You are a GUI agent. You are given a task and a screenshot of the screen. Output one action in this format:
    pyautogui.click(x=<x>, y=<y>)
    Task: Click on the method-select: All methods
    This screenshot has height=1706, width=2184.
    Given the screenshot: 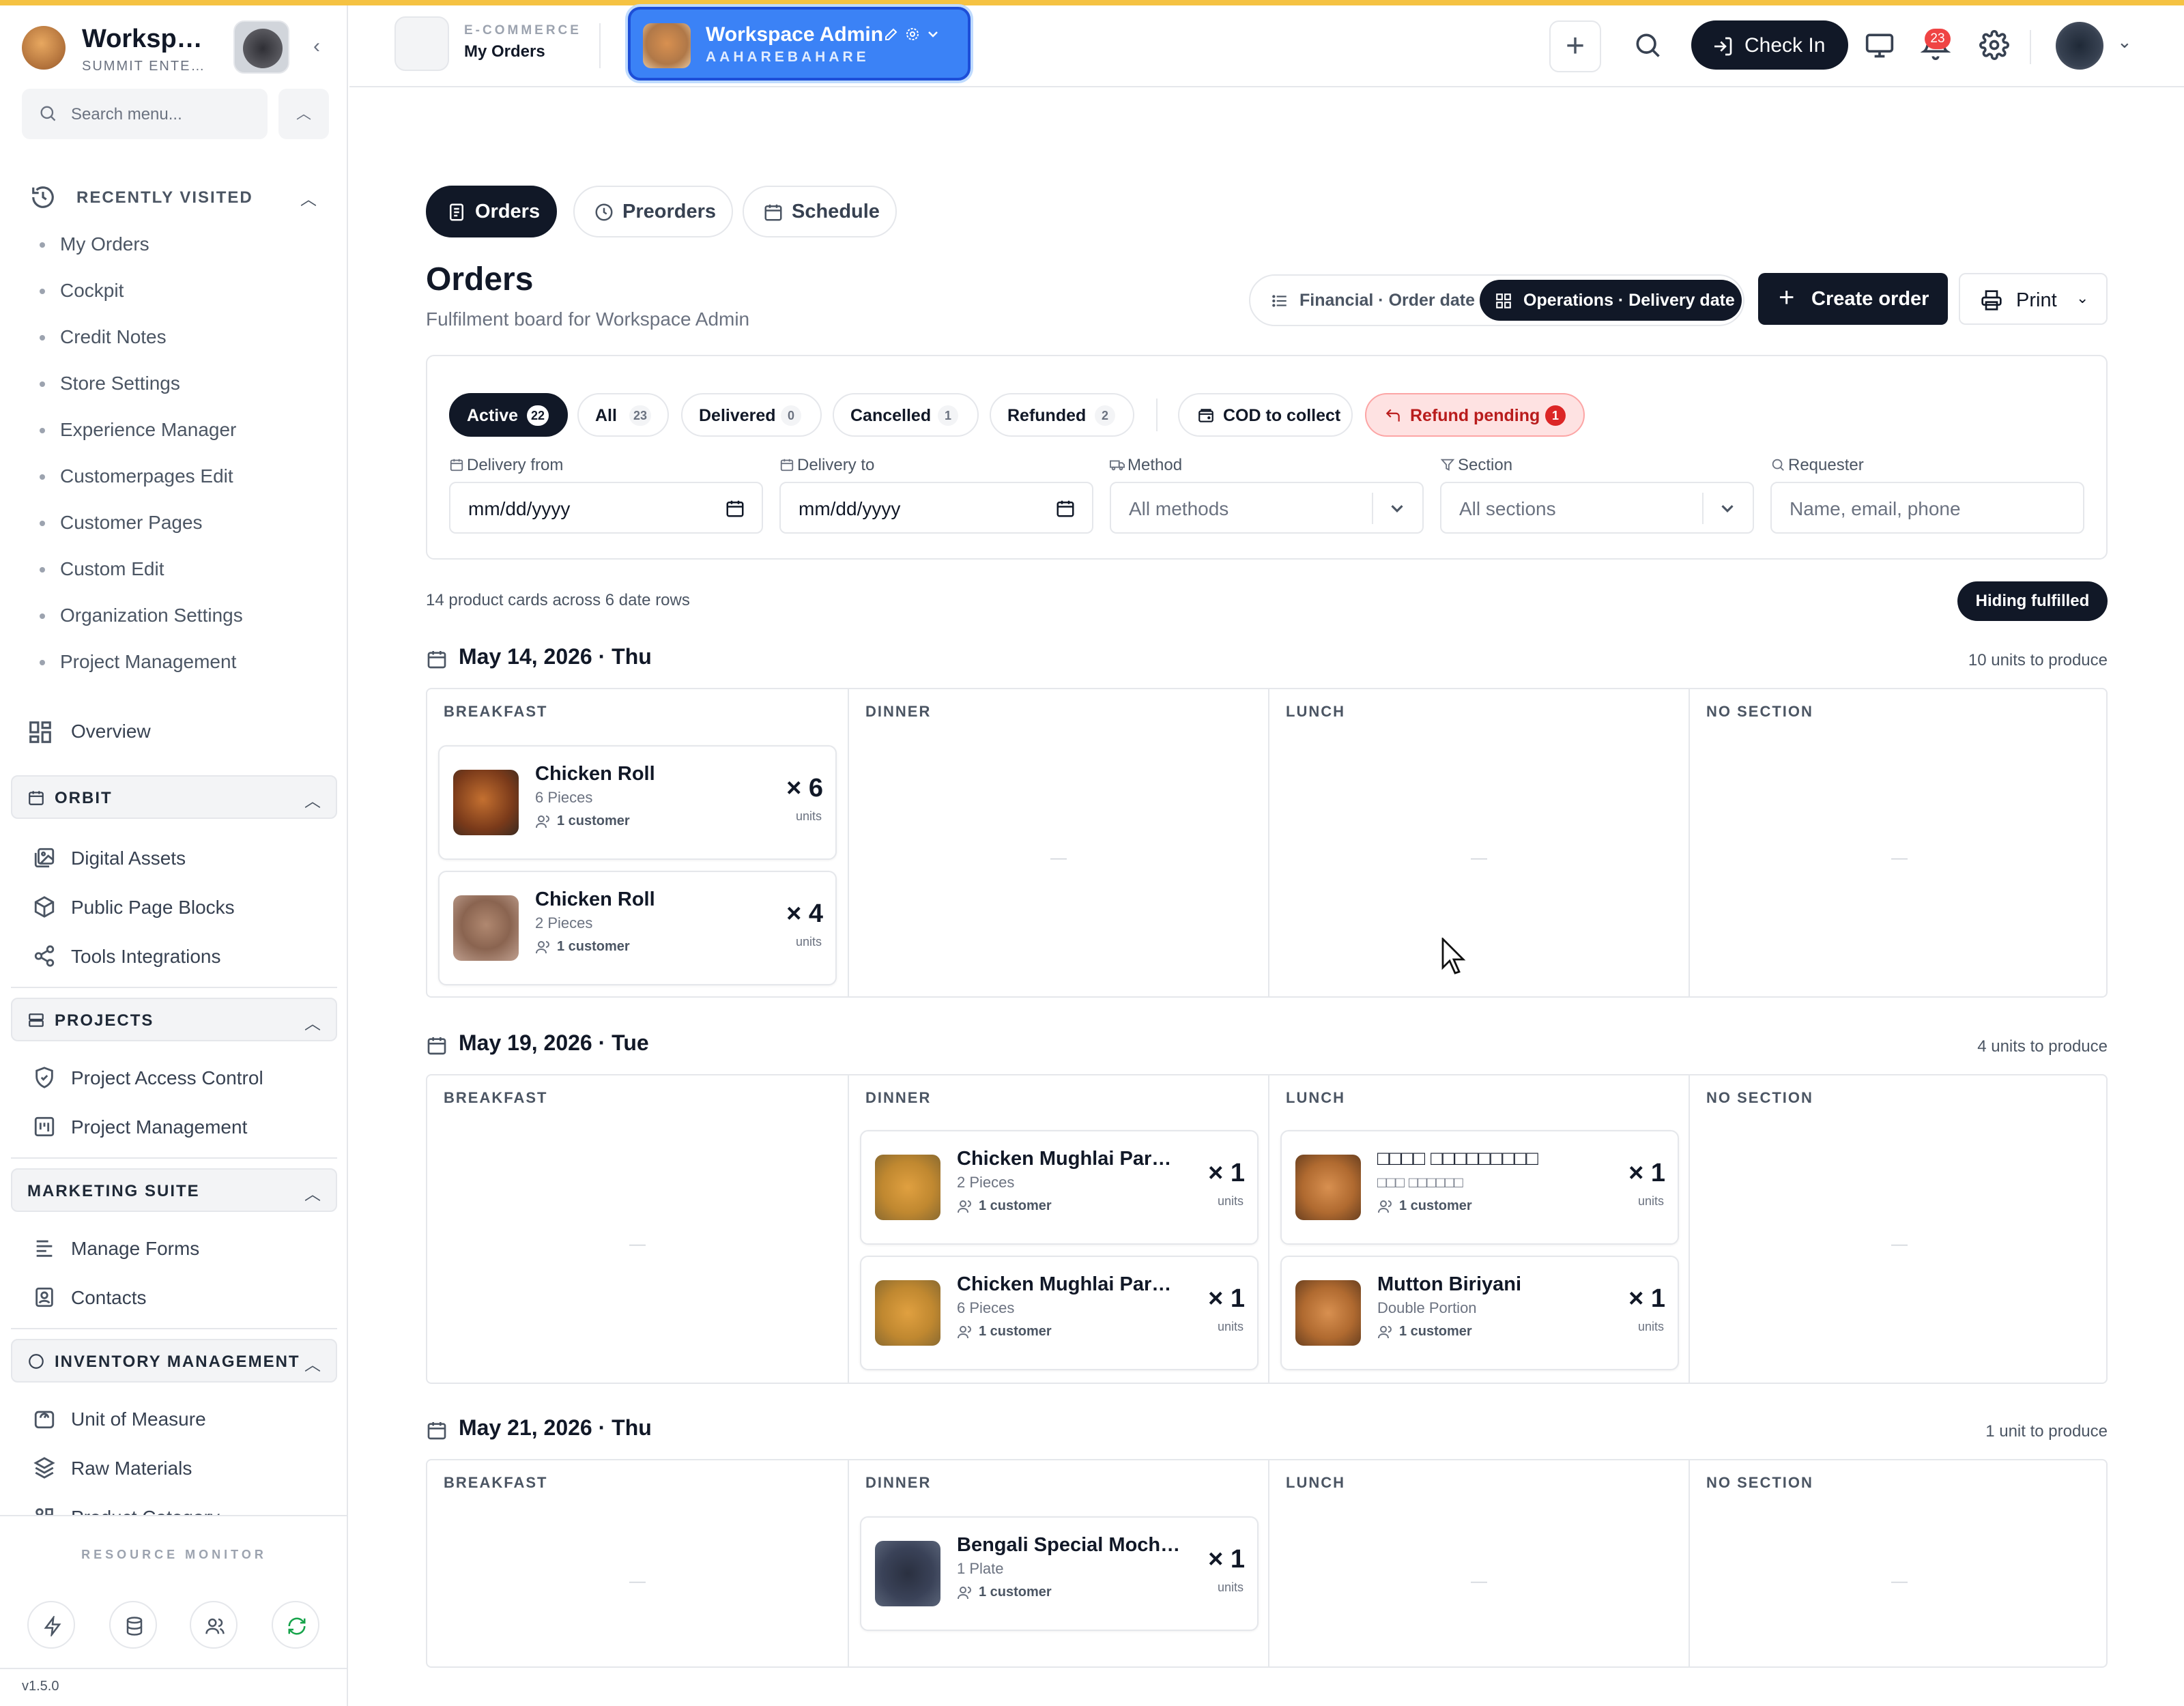 What is the action you would take?
    pyautogui.click(x=1267, y=508)
    